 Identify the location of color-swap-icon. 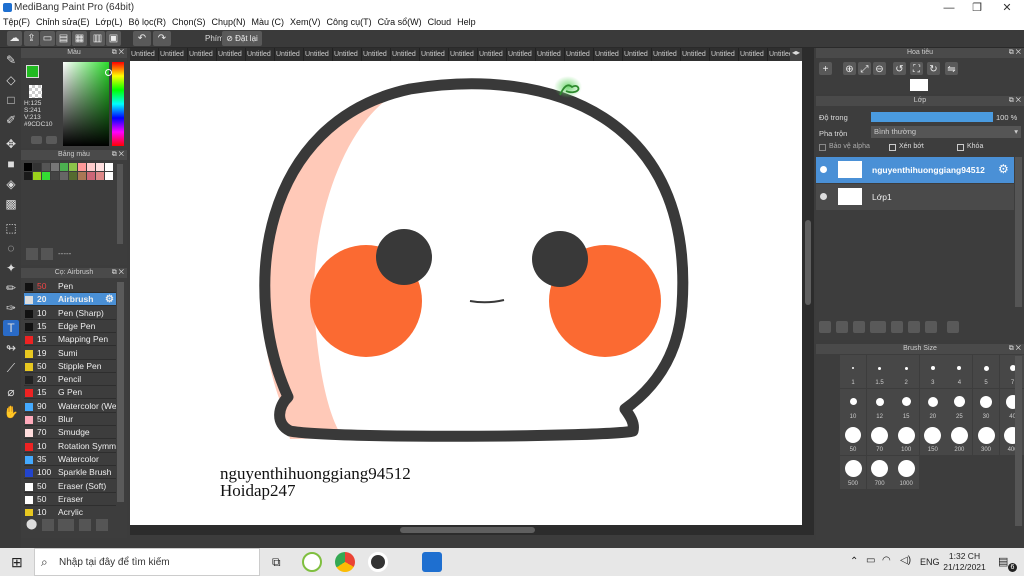
(51, 140).